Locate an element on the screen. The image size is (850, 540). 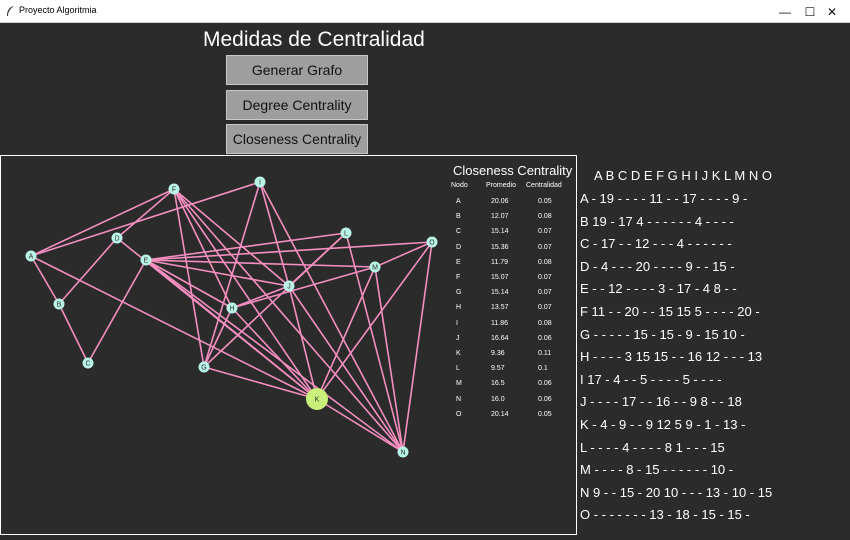
graph-edge-e-n is located at coordinates (274, 356).